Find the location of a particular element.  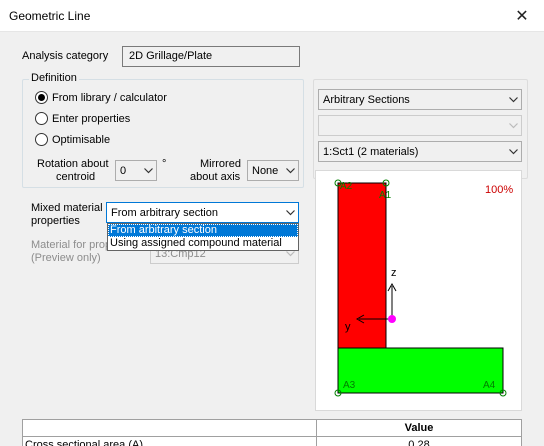

degree-symbol: ° is located at coordinates (164, 164).